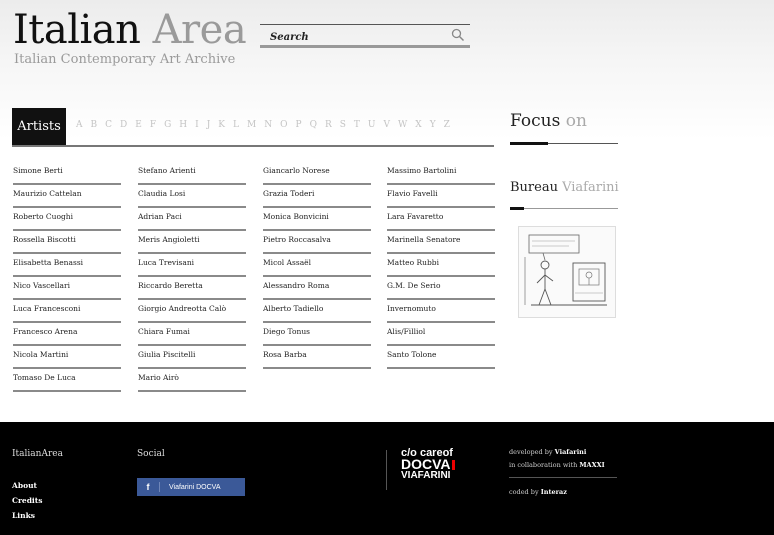 This screenshot has width=774, height=535. Describe the element at coordinates (317, 310) in the screenshot. I see `artist-link: Alberto Tadiello` at that location.